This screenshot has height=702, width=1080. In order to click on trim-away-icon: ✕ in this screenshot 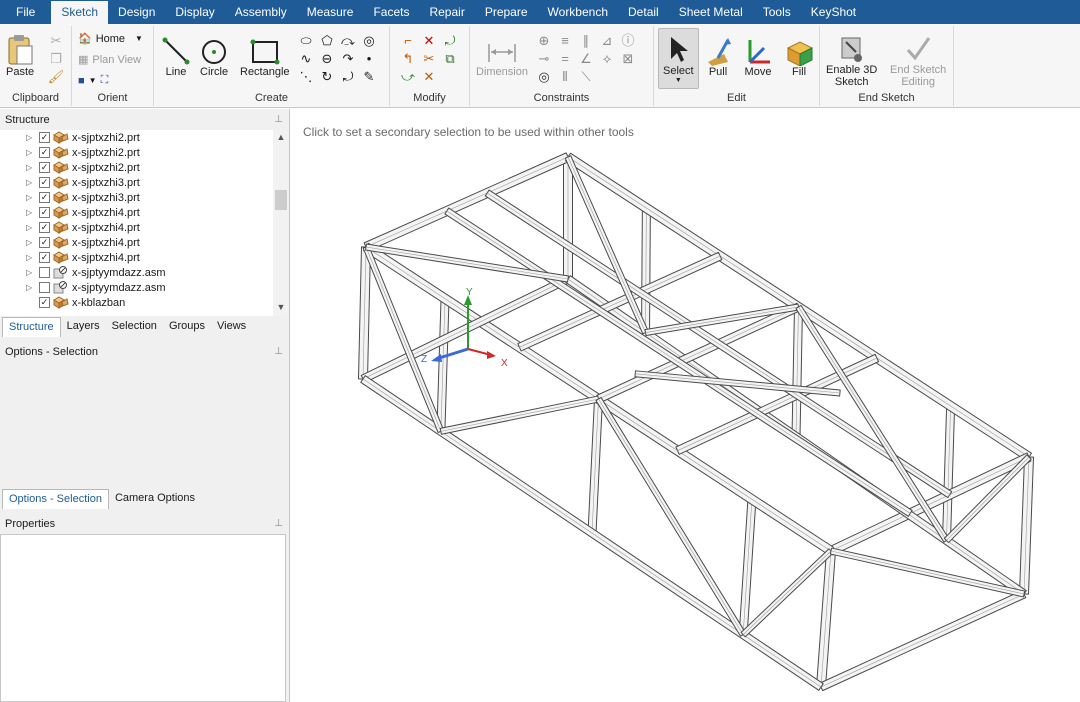, I will do `click(429, 40)`.